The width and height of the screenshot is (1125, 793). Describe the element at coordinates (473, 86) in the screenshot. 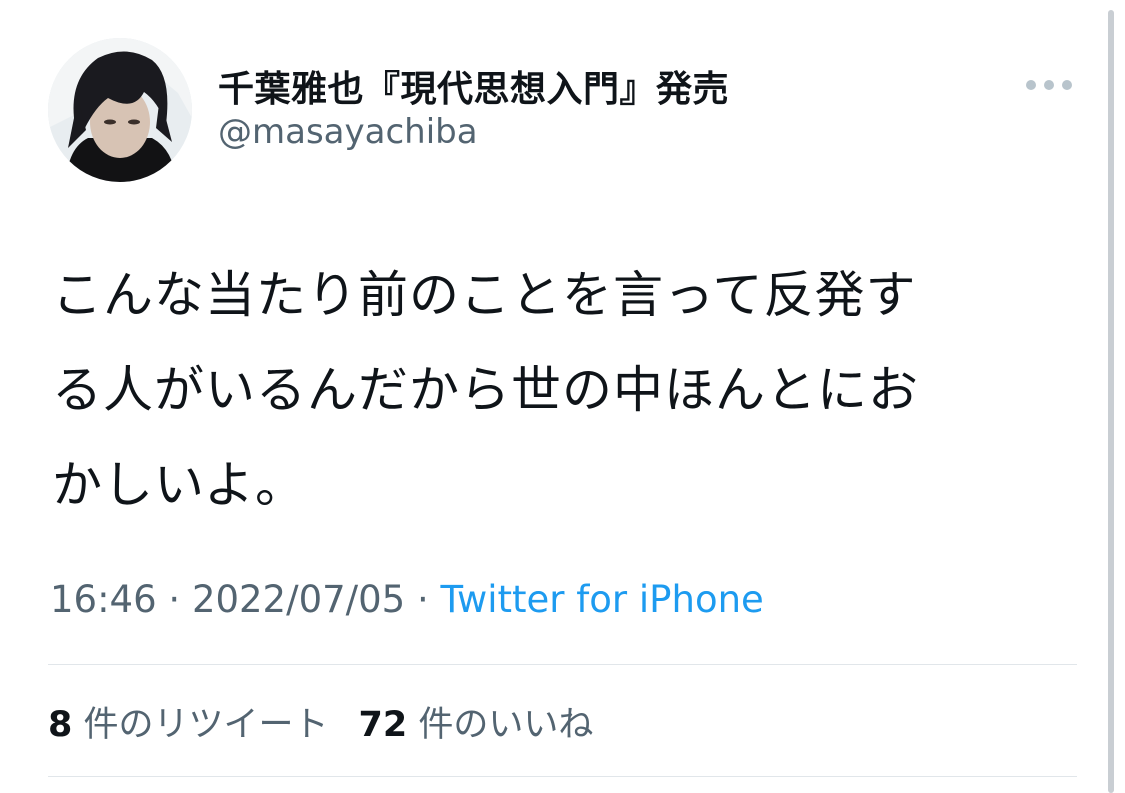

I see `display-name: 千葉雅也『現代思想入門』発売` at that location.